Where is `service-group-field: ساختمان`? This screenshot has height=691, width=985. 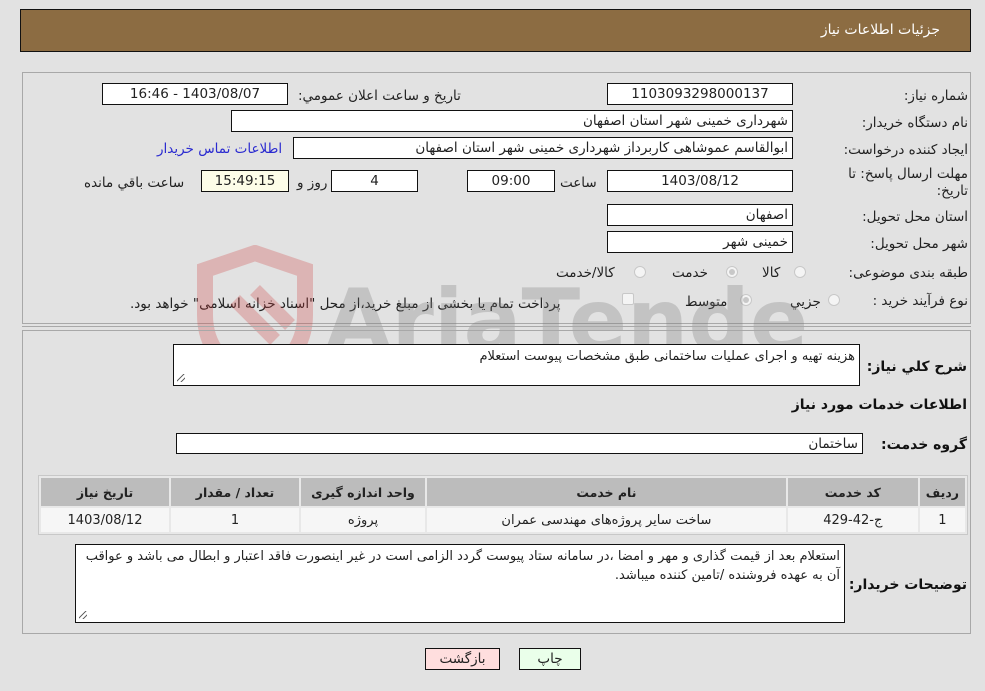
service-group-field: ساختمان is located at coordinates (519, 443).